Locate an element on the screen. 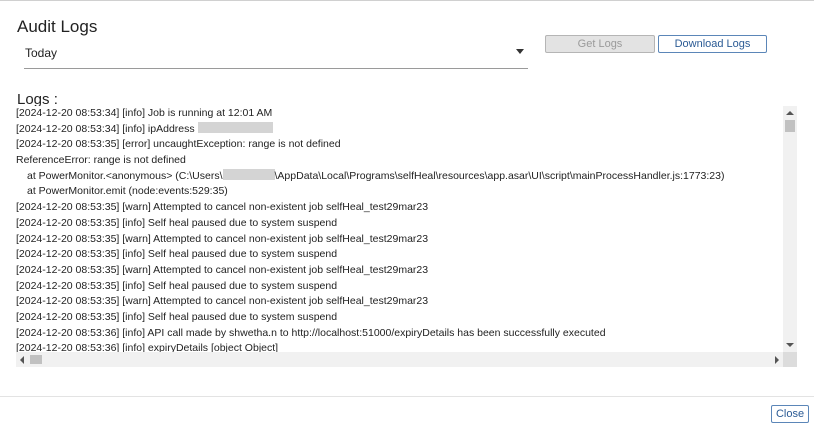  log-line: ReferenceError: range is not defined is located at coordinates (398, 161).